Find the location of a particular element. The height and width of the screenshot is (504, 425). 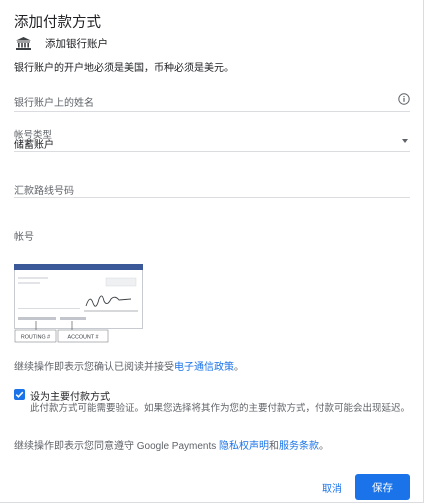

primary-checkbox is located at coordinates (19, 394).